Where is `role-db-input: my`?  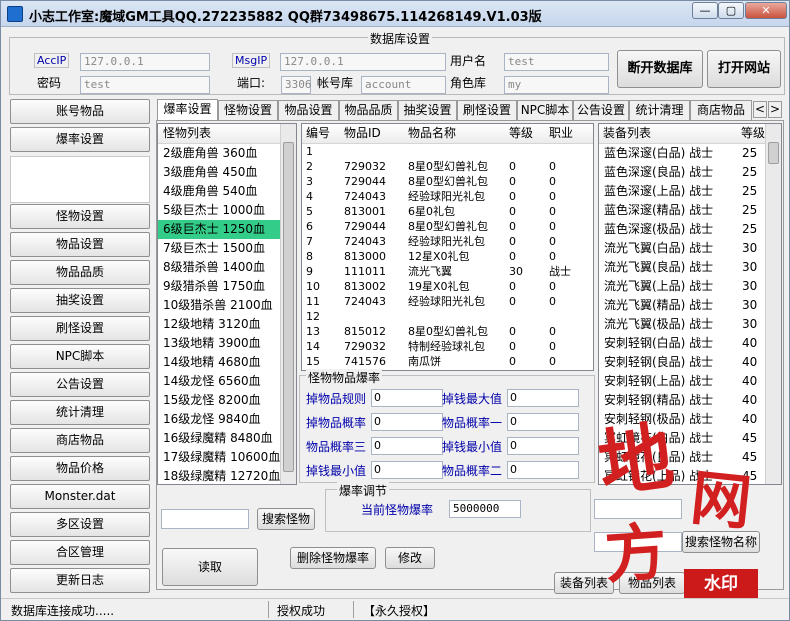 role-db-input: my is located at coordinates (556, 85).